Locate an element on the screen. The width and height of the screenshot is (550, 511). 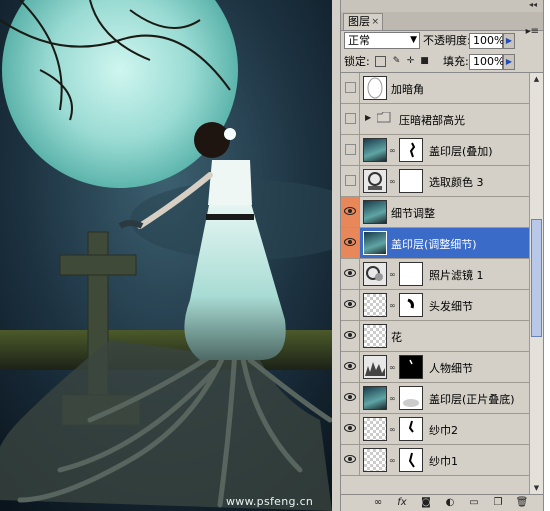
lock-transparent-icon is located at coordinates (380, 61).